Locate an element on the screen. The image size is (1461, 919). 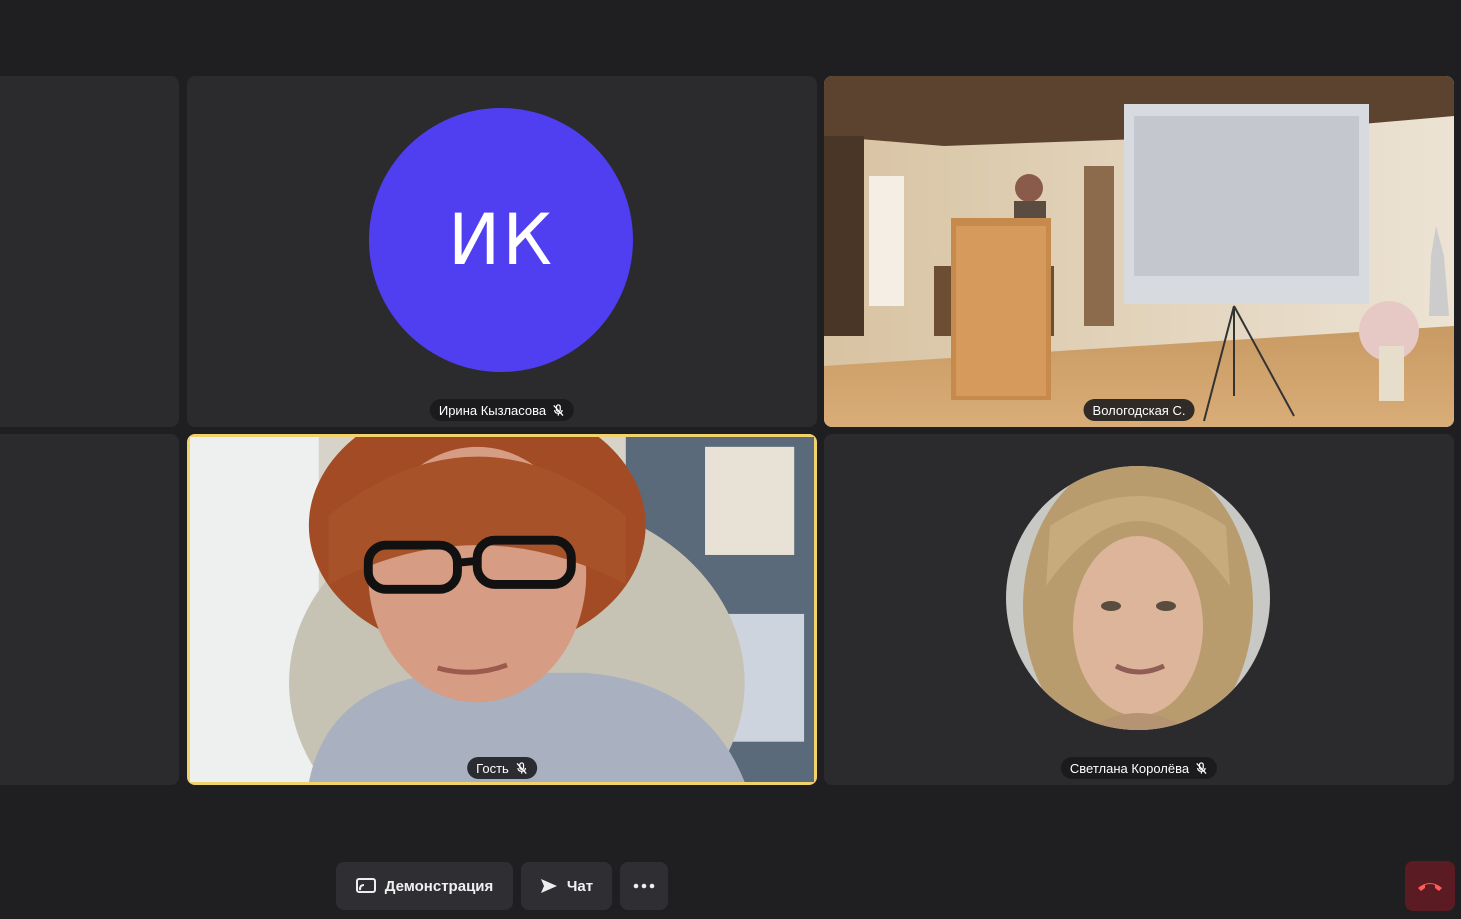
participant-name: Светлана Королёва is located at coordinates (1129, 768).